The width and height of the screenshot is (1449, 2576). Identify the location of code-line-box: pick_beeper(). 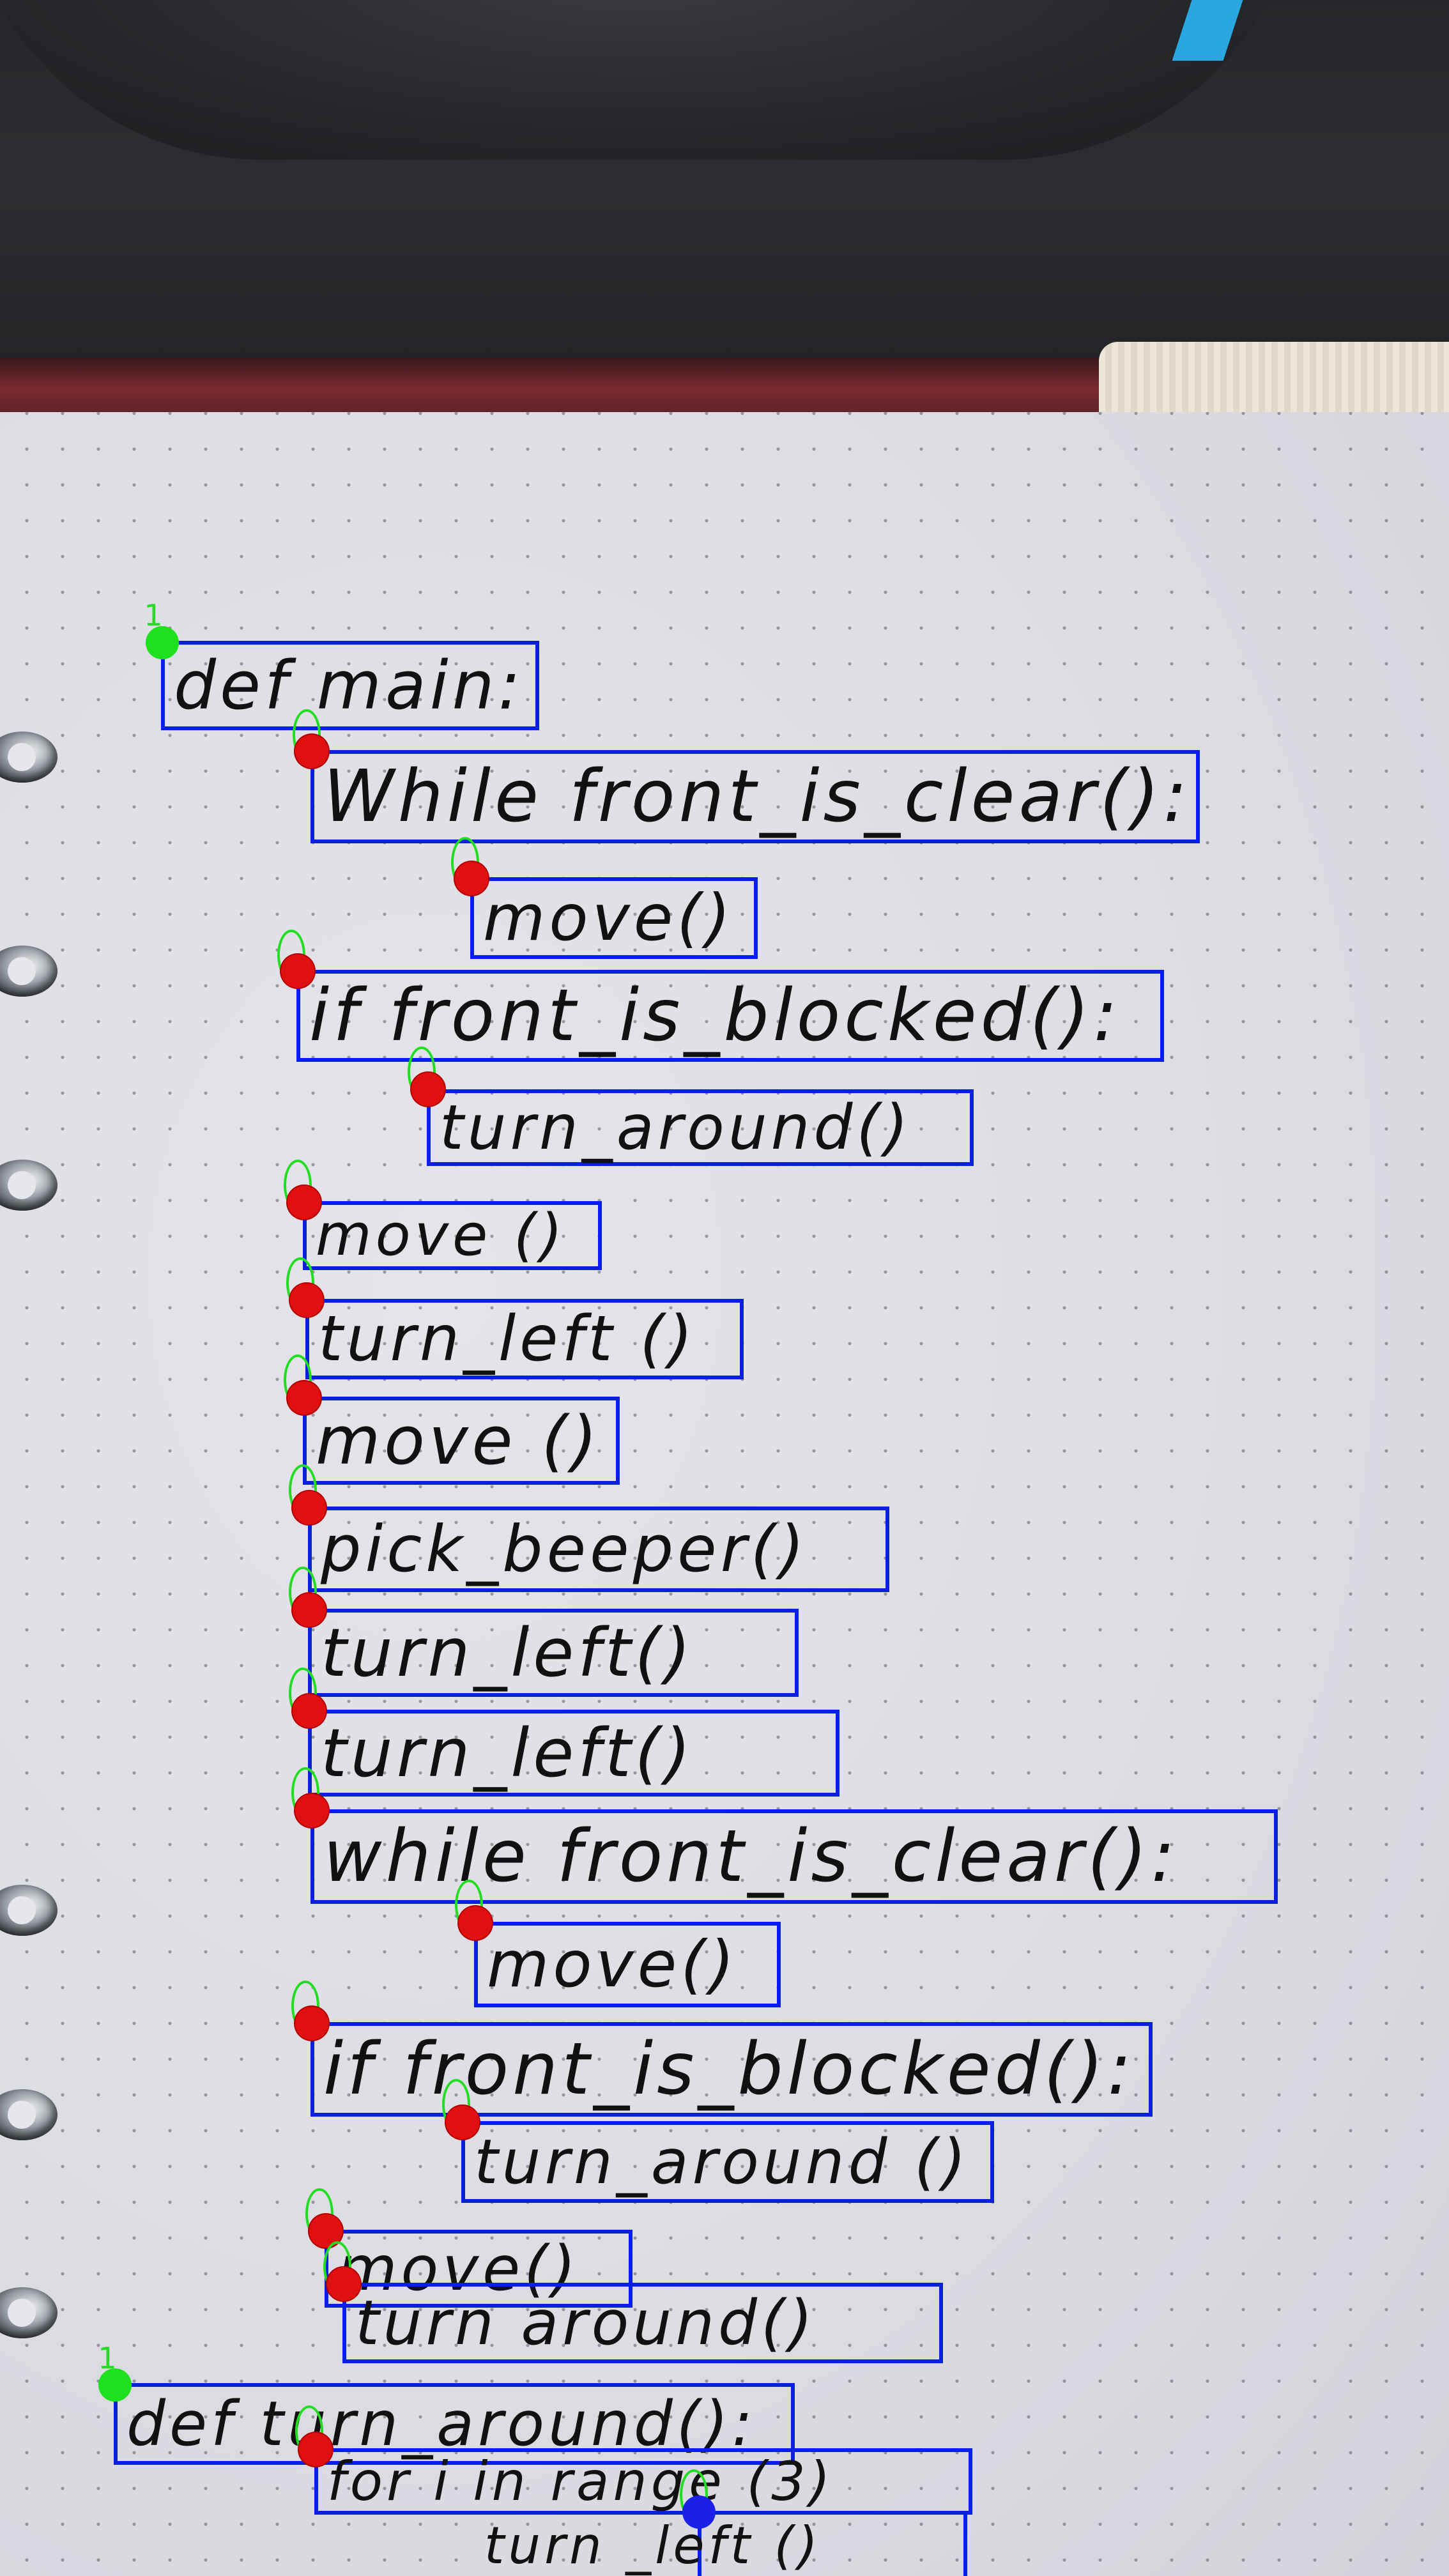
(598, 1549).